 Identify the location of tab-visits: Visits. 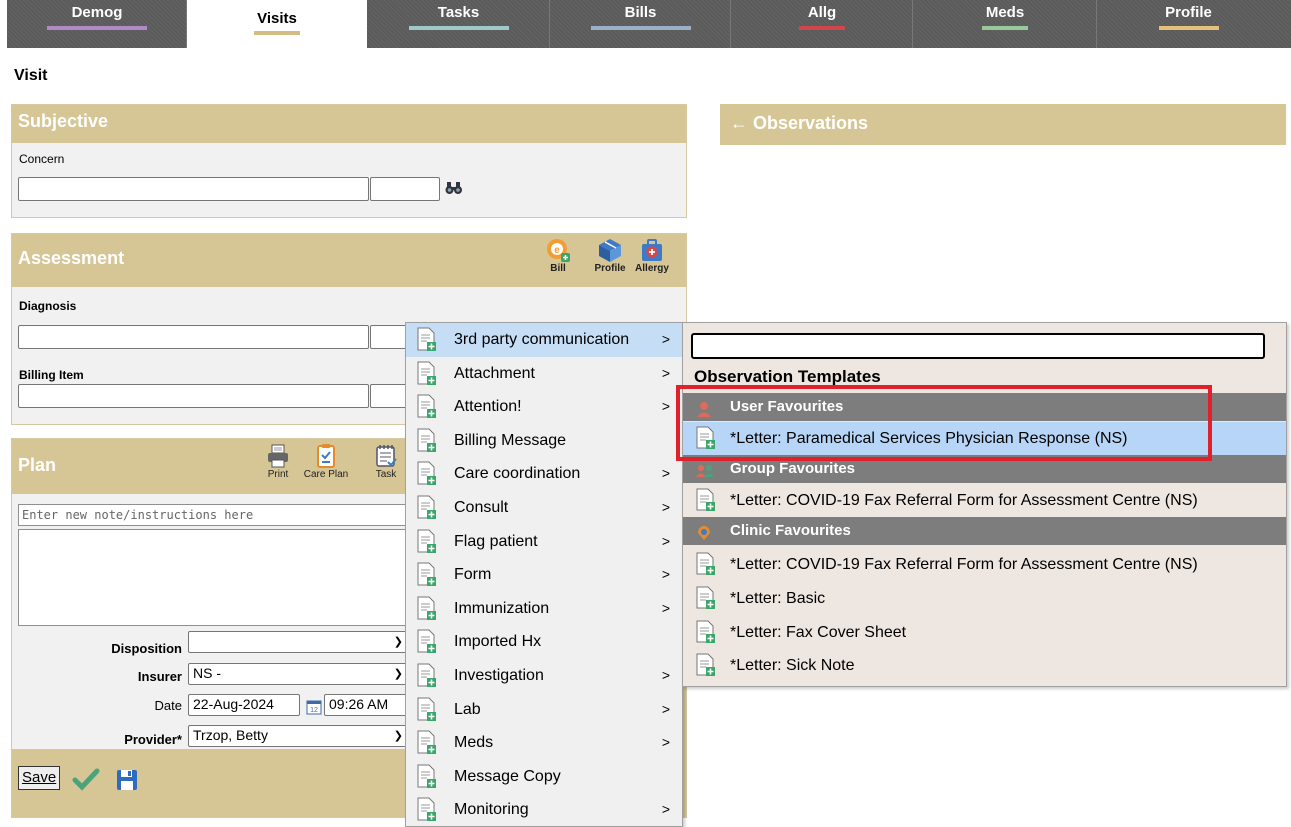
(277, 24).